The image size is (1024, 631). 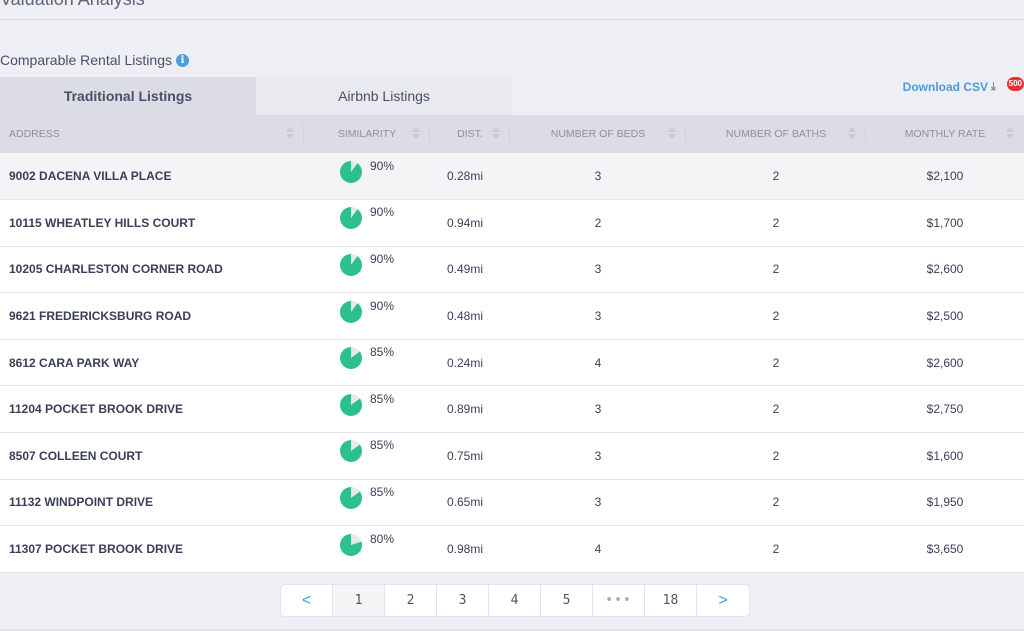 I want to click on distance-value: 0.48mi, so click(x=465, y=316).